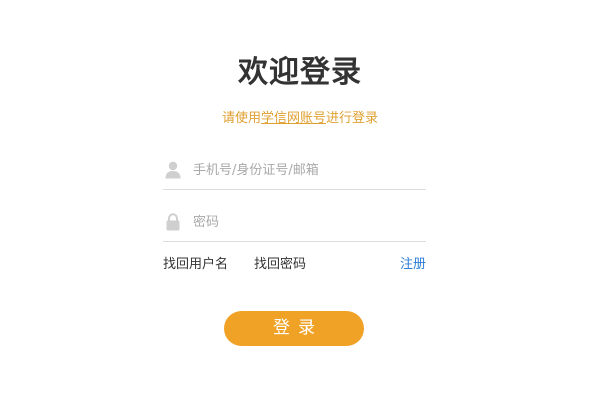 This screenshot has height=400, width=600. Describe the element at coordinates (241, 118) in the screenshot. I see `login-hint-prefix: 请使用` at that location.